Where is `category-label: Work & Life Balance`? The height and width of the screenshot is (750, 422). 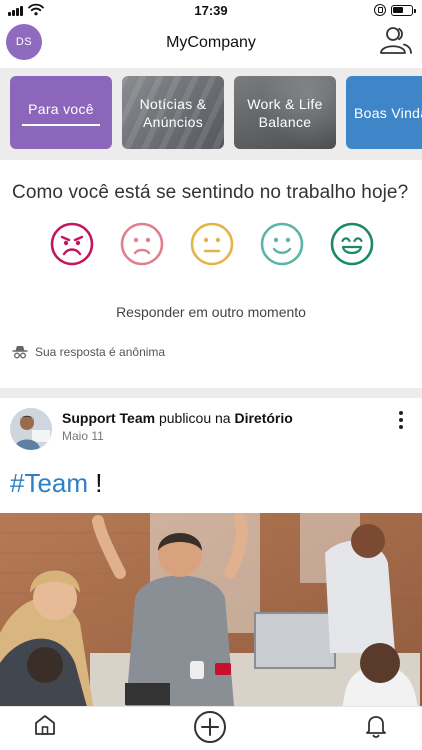
category-label: Work & Life Balance is located at coordinates (285, 112).